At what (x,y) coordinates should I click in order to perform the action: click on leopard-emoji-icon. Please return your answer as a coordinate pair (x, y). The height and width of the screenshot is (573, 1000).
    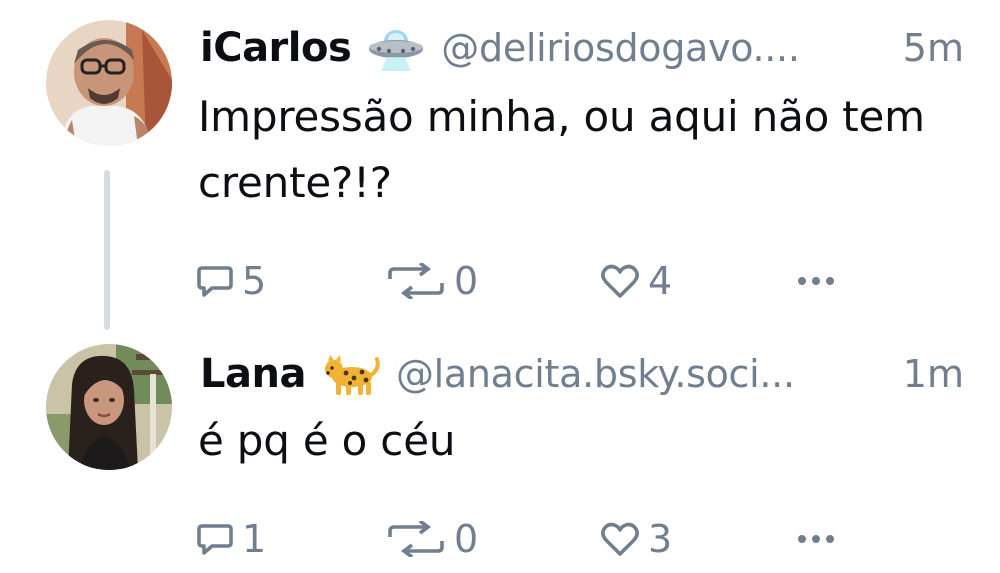
    Looking at the image, I should click on (351, 374).